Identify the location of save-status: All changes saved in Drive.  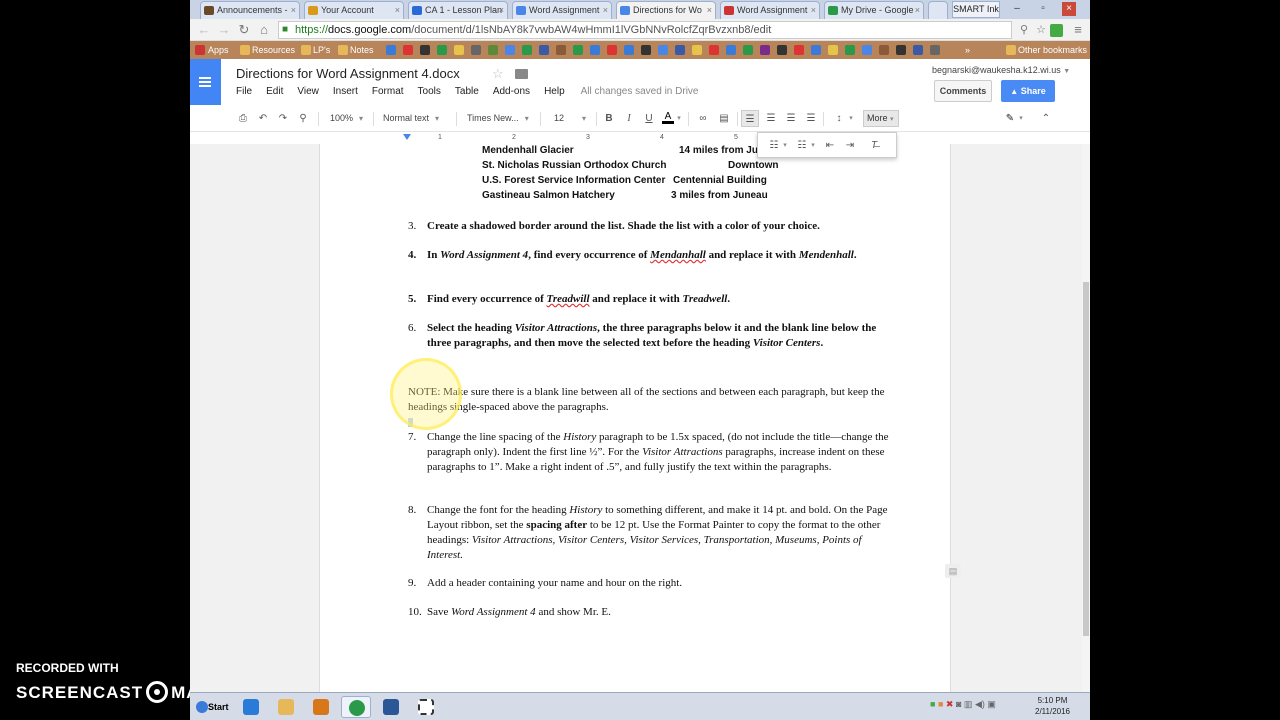
(640, 91).